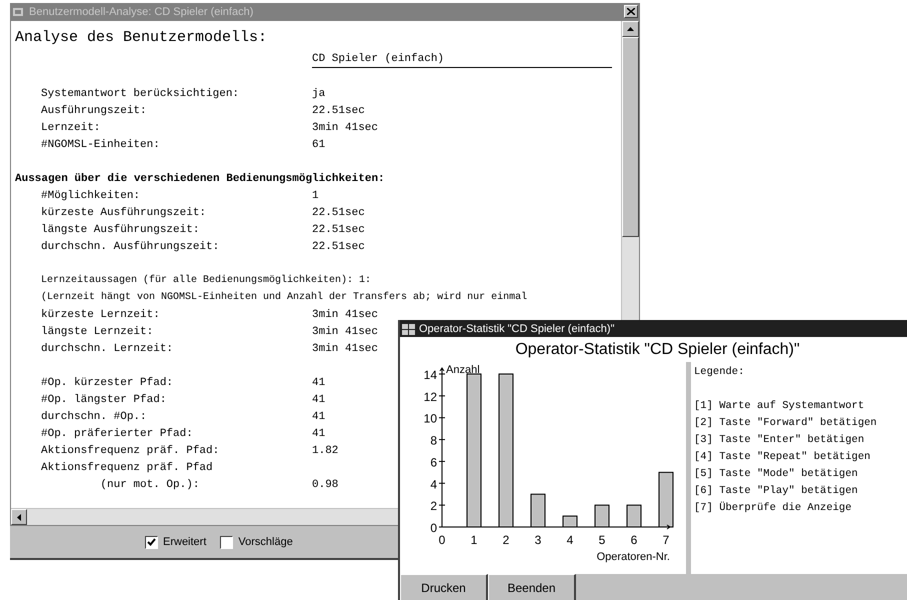 Image resolution: width=907 pixels, height=600 pixels. I want to click on tick-label: 5, so click(602, 540).